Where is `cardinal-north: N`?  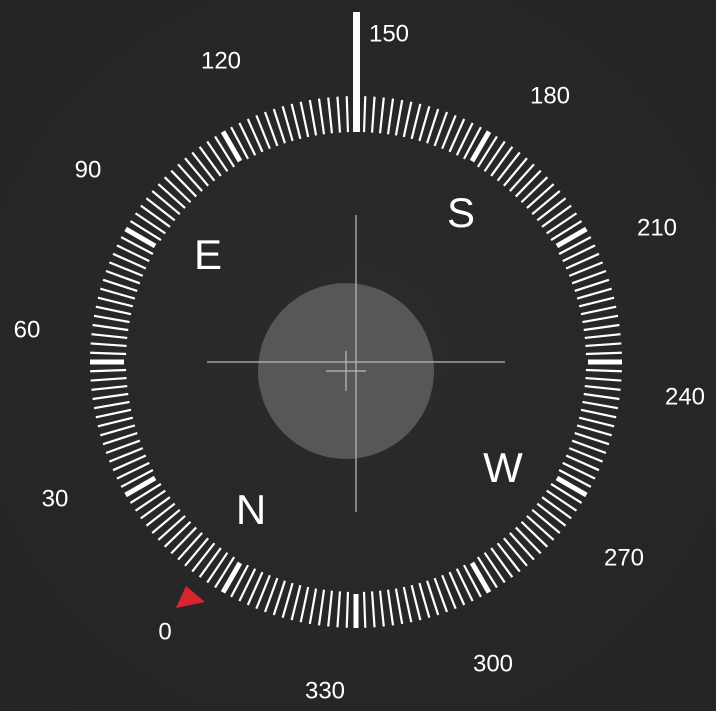
cardinal-north: N is located at coordinates (251, 509).